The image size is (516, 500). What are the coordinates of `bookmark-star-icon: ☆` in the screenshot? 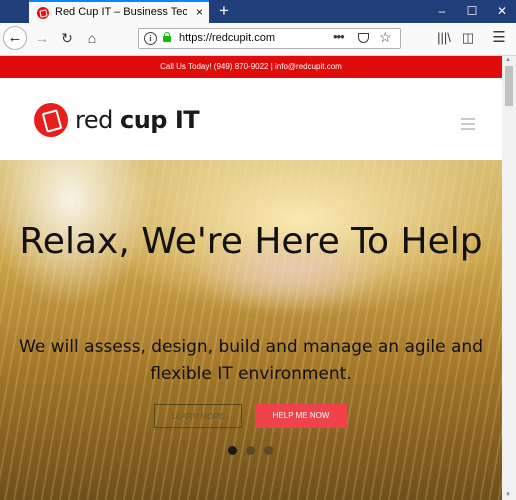 It's located at (385, 37).